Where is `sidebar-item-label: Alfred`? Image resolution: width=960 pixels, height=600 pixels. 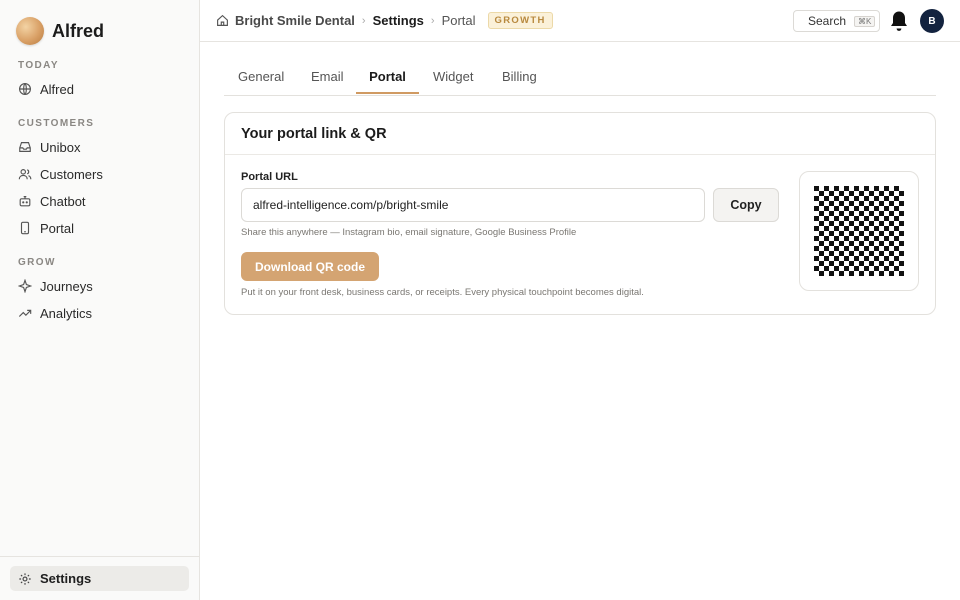 sidebar-item-label: Alfred is located at coordinates (57, 89).